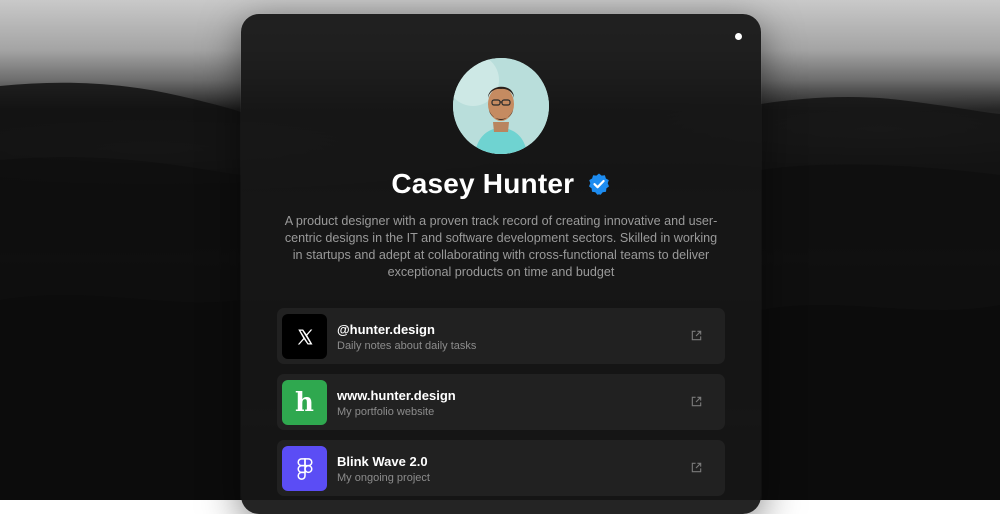 The width and height of the screenshot is (1000, 514). Describe the element at coordinates (383, 478) in the screenshot. I see `link-subtitle: My ongoing project` at that location.